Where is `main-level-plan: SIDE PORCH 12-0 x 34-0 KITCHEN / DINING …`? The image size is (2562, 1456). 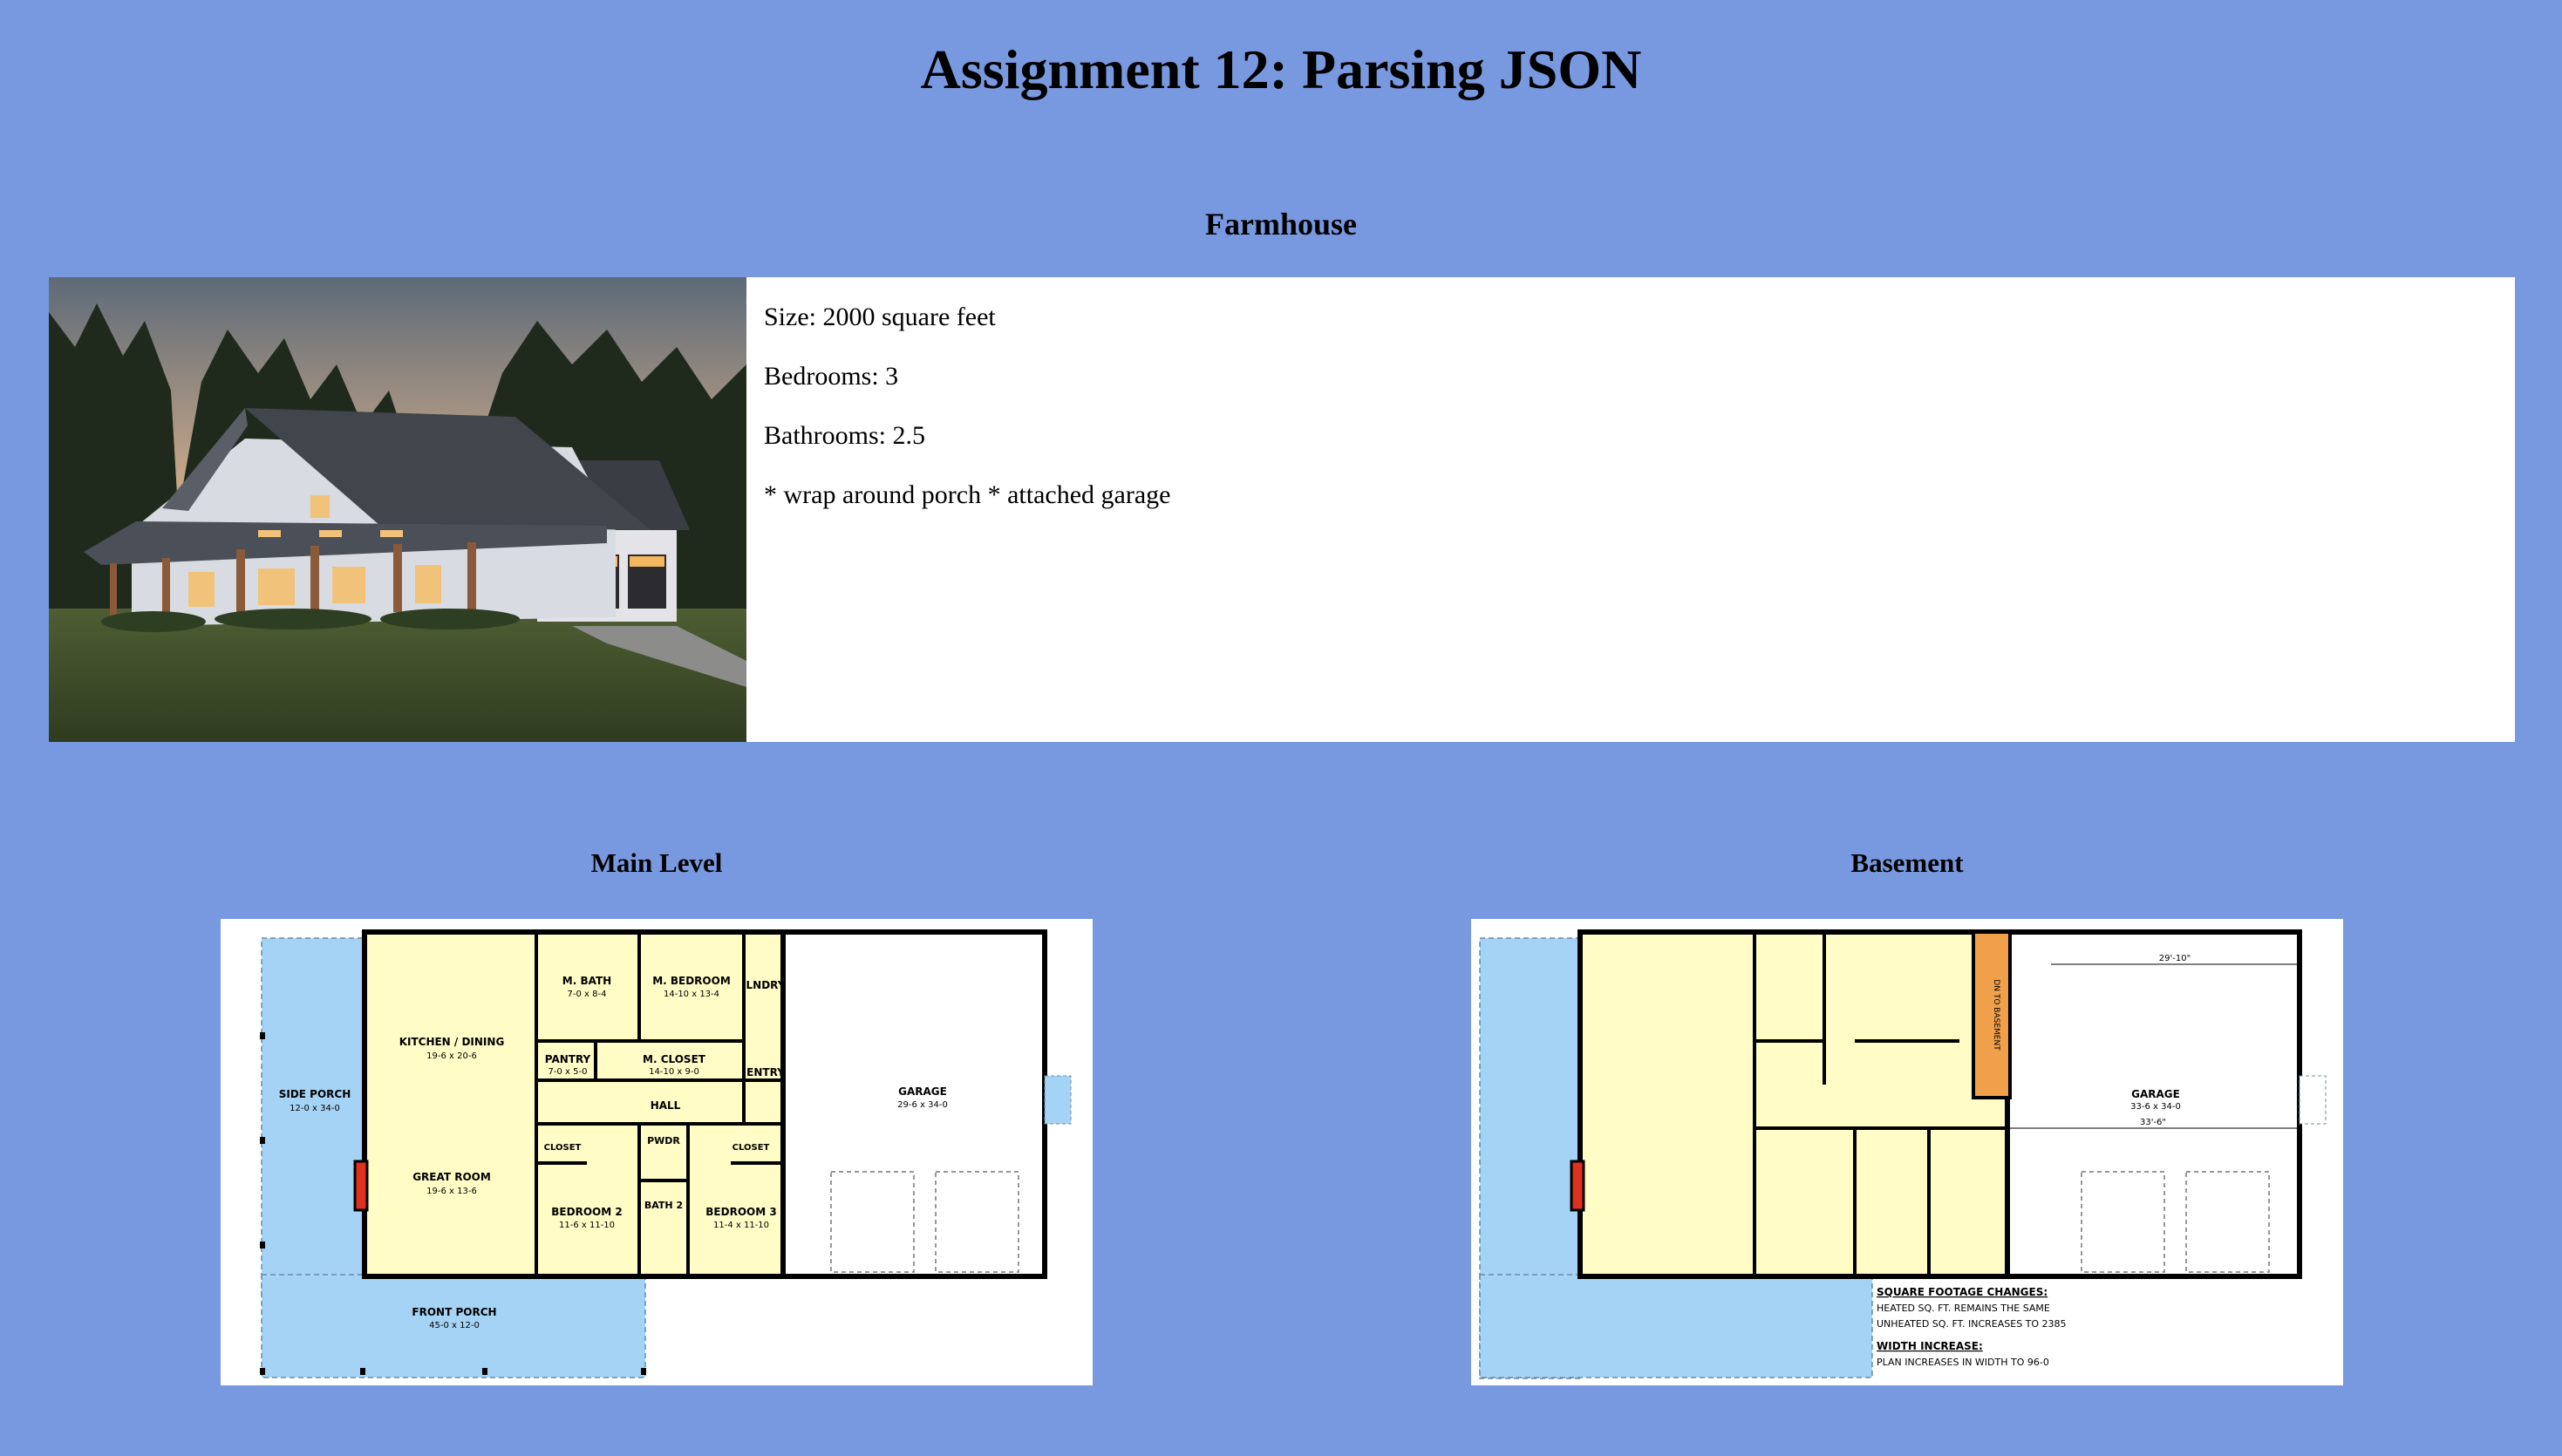 main-level-plan: SIDE PORCH 12-0 x 34-0 KITCHEN / DINING … is located at coordinates (657, 1152).